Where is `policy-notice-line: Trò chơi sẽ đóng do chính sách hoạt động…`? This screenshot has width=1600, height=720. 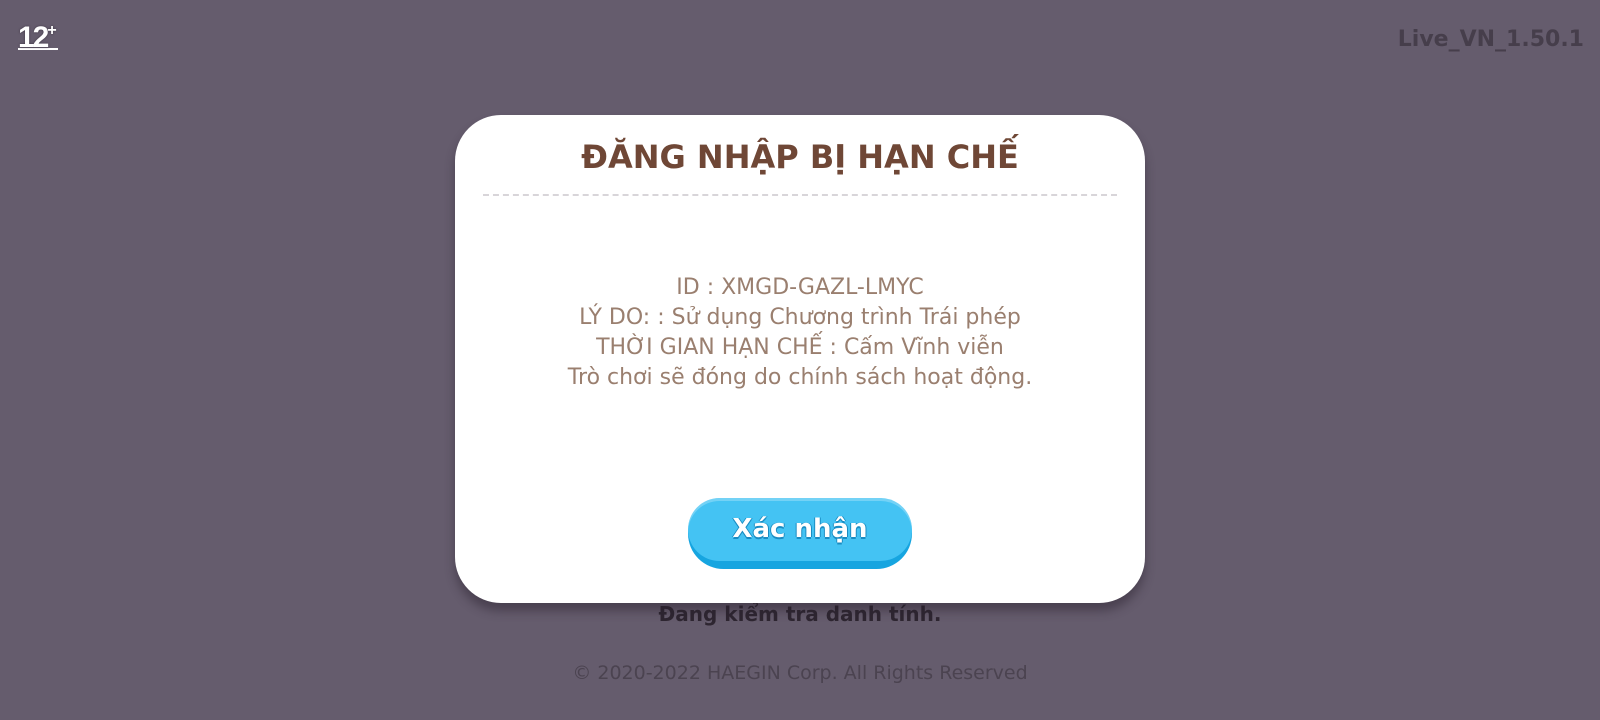
policy-notice-line: Trò chơi sẽ đóng do chính sách hoạt động… is located at coordinates (800, 377).